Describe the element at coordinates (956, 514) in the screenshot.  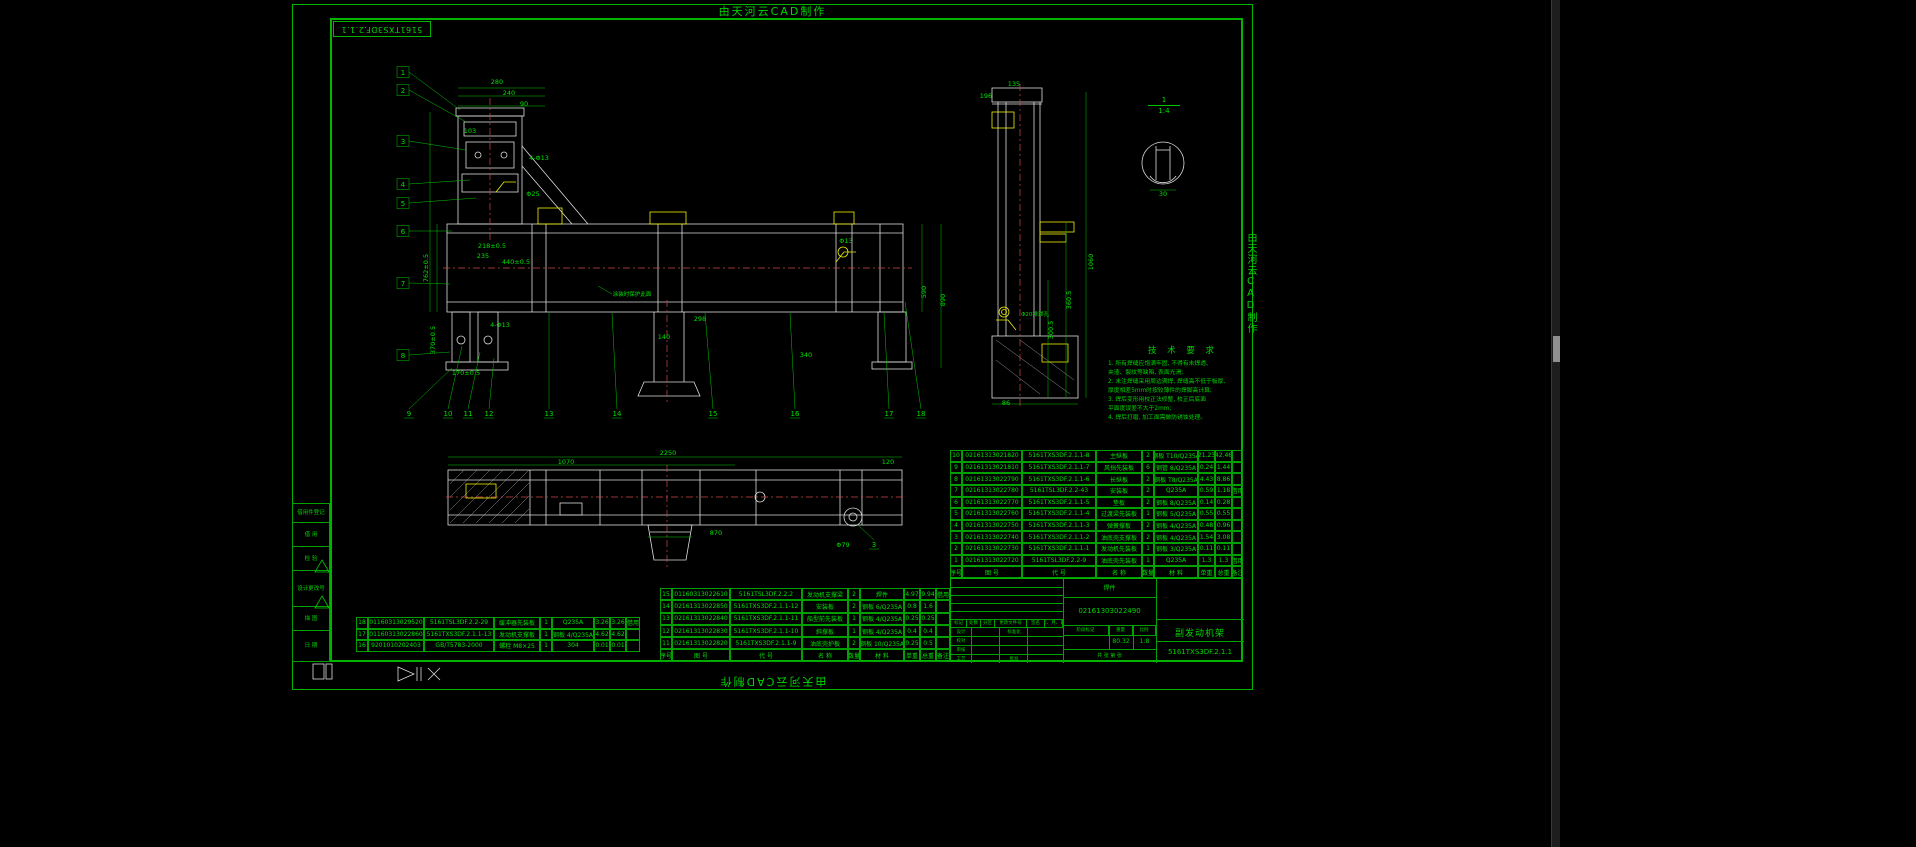
I see `table-cell: 5` at that location.